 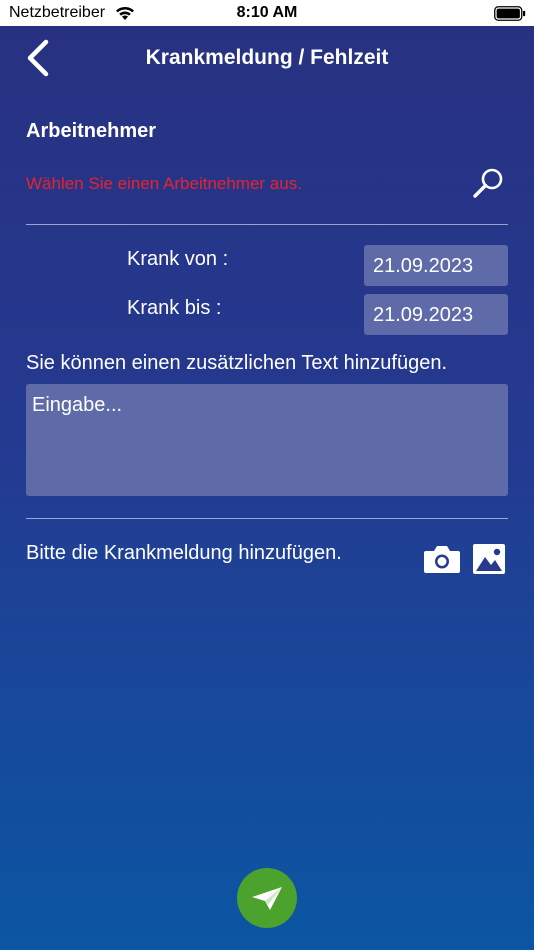 I want to click on back-button, so click(x=40, y=59).